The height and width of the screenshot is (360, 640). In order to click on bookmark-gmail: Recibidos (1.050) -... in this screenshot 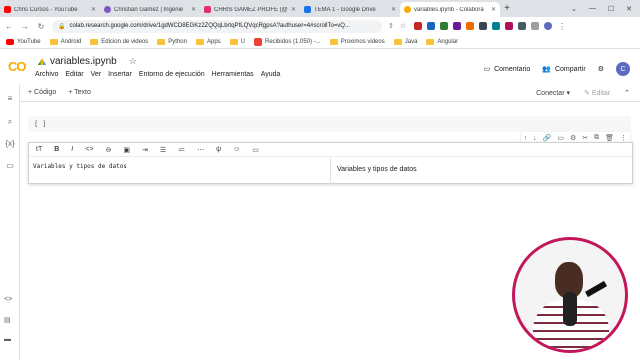, I will do `click(287, 41)`.